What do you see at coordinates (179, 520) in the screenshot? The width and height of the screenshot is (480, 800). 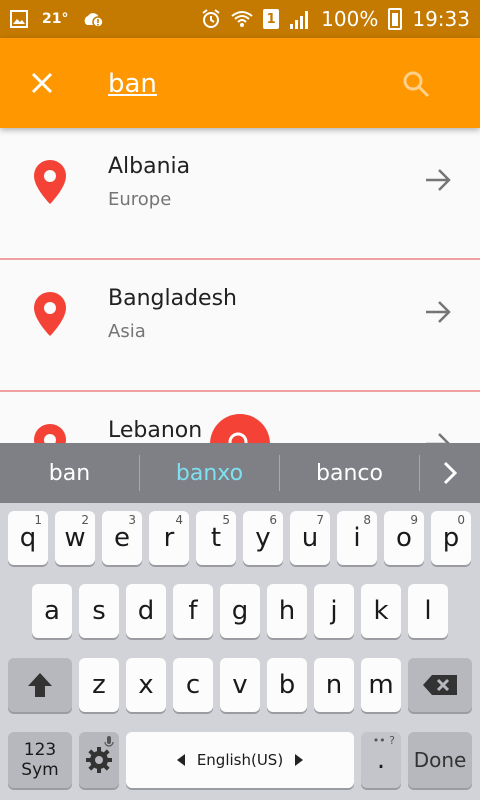 I see `key-hint: 4` at bounding box center [179, 520].